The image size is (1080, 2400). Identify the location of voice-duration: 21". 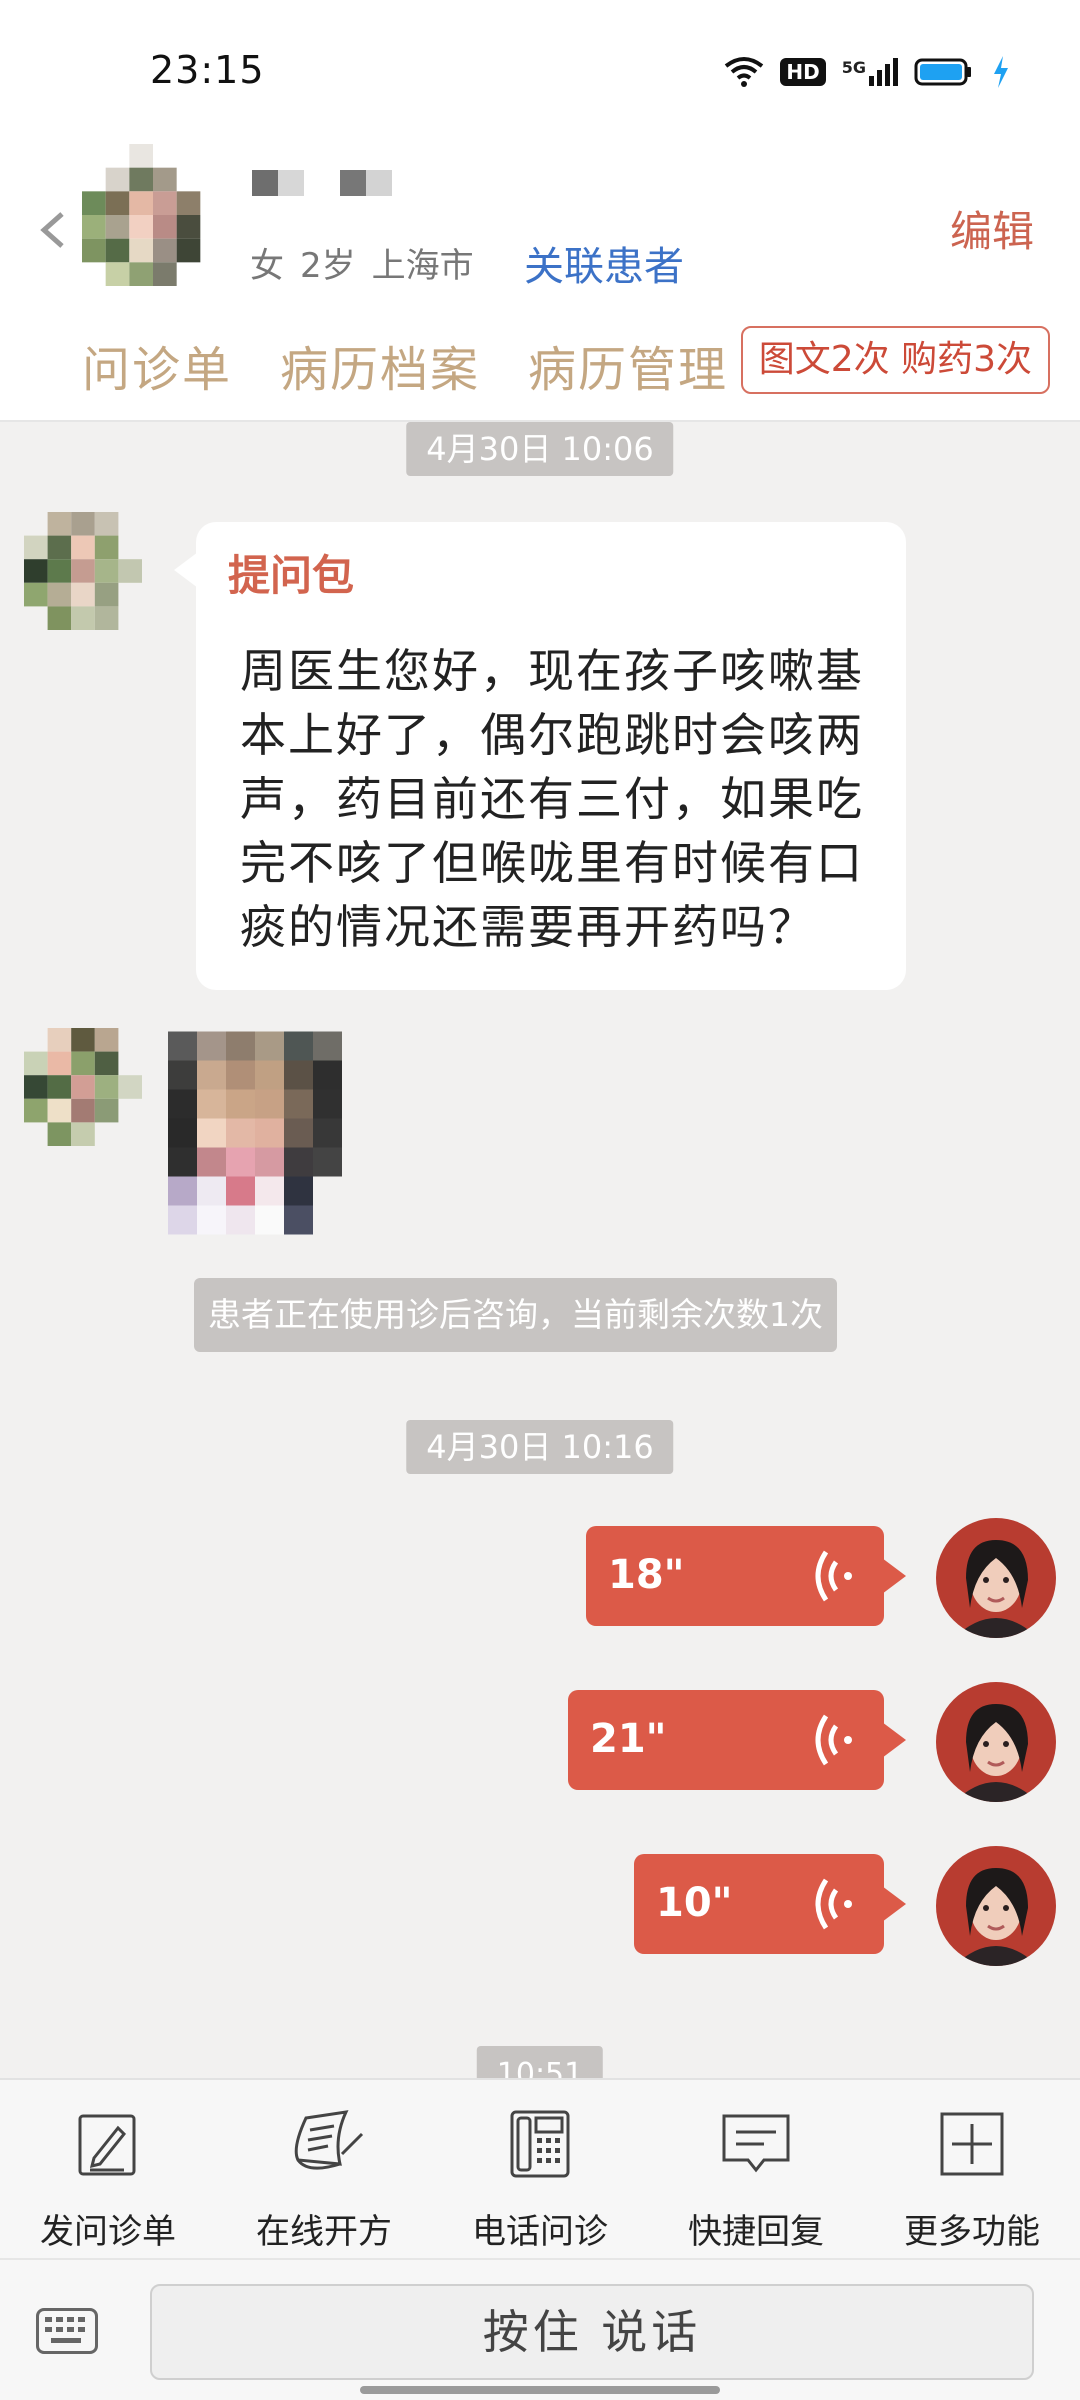
(628, 1739).